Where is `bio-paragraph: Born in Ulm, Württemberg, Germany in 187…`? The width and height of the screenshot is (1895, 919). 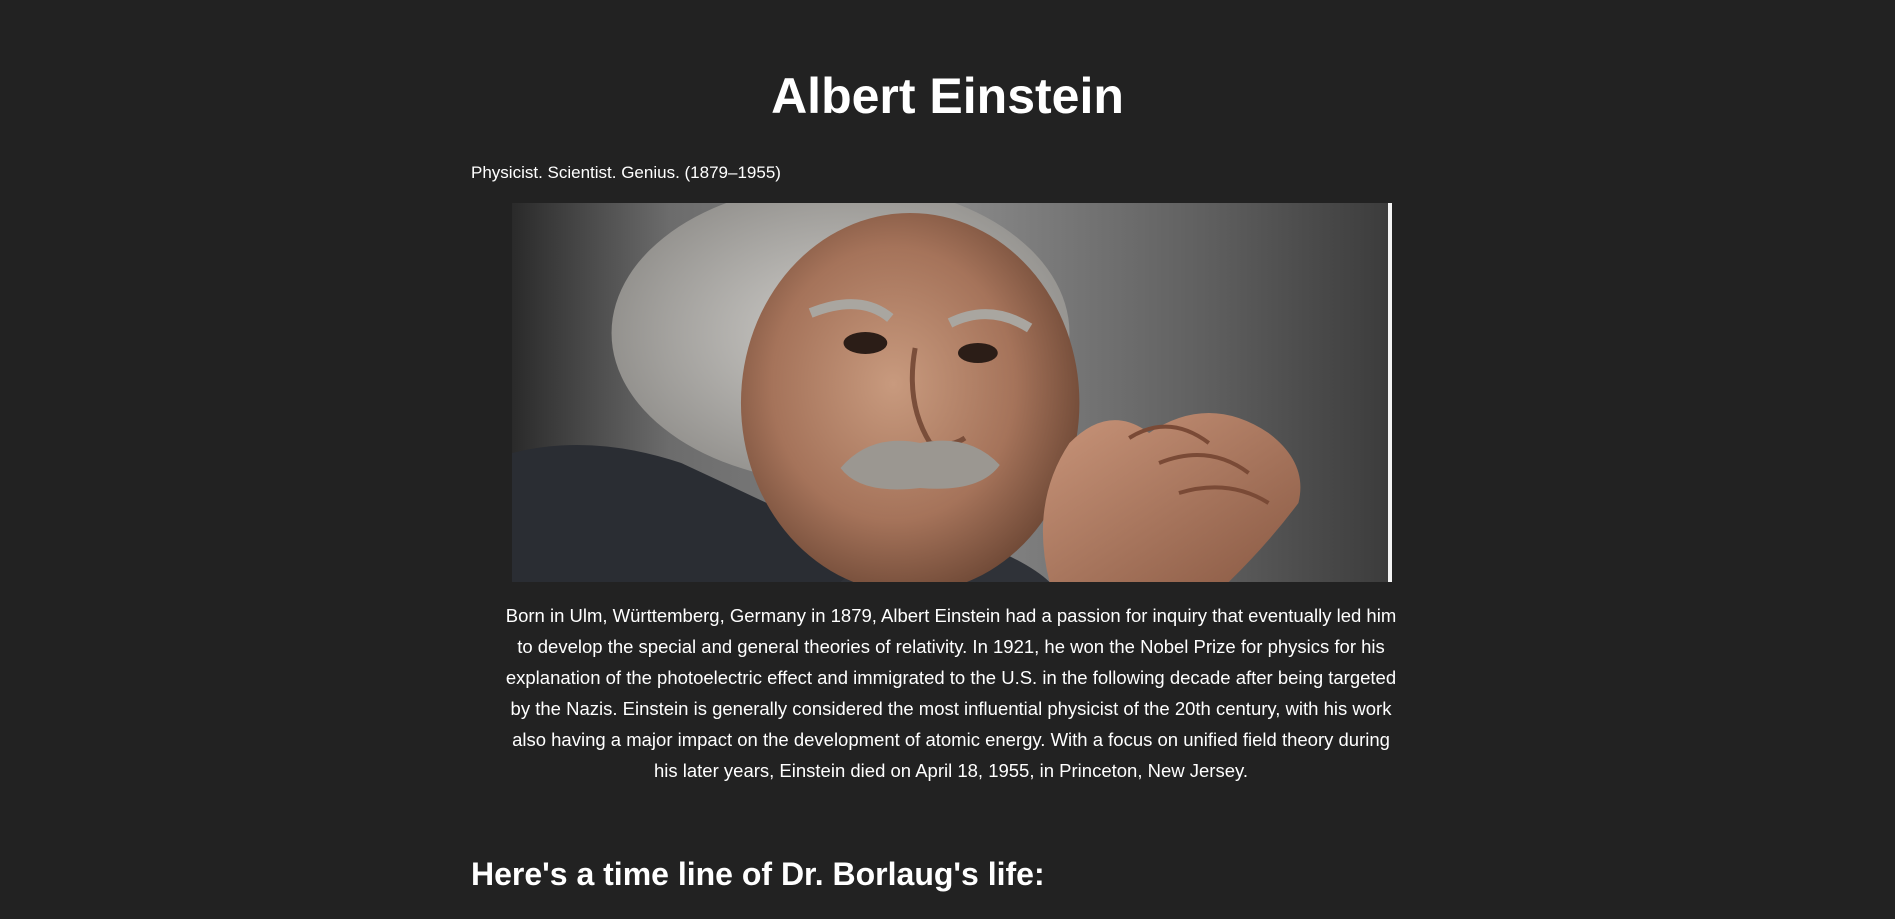 bio-paragraph: Born in Ulm, Württemberg, Germany in 187… is located at coordinates (951, 693).